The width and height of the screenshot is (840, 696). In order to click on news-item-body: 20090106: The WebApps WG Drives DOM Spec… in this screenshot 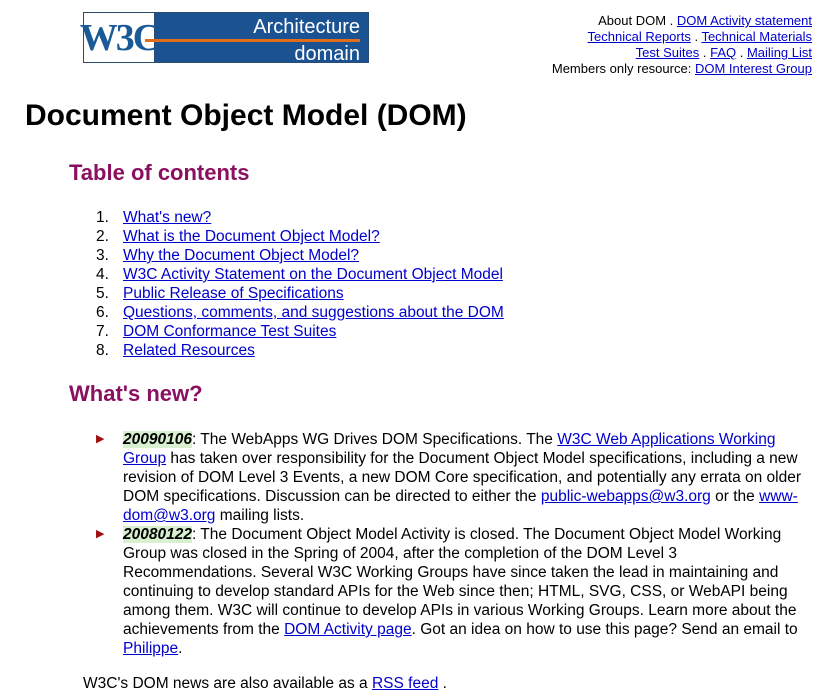, I will do `click(462, 477)`.